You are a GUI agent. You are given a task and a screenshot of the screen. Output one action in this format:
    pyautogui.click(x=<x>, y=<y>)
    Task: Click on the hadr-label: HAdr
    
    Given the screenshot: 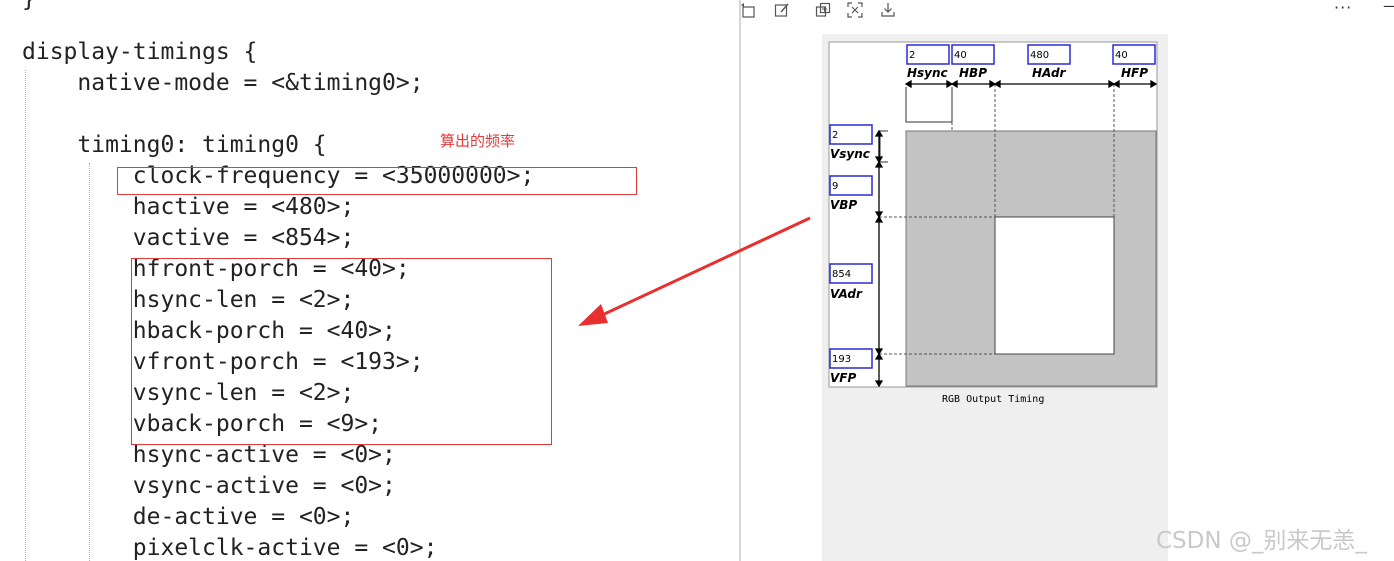 What is the action you would take?
    pyautogui.click(x=1049, y=73)
    